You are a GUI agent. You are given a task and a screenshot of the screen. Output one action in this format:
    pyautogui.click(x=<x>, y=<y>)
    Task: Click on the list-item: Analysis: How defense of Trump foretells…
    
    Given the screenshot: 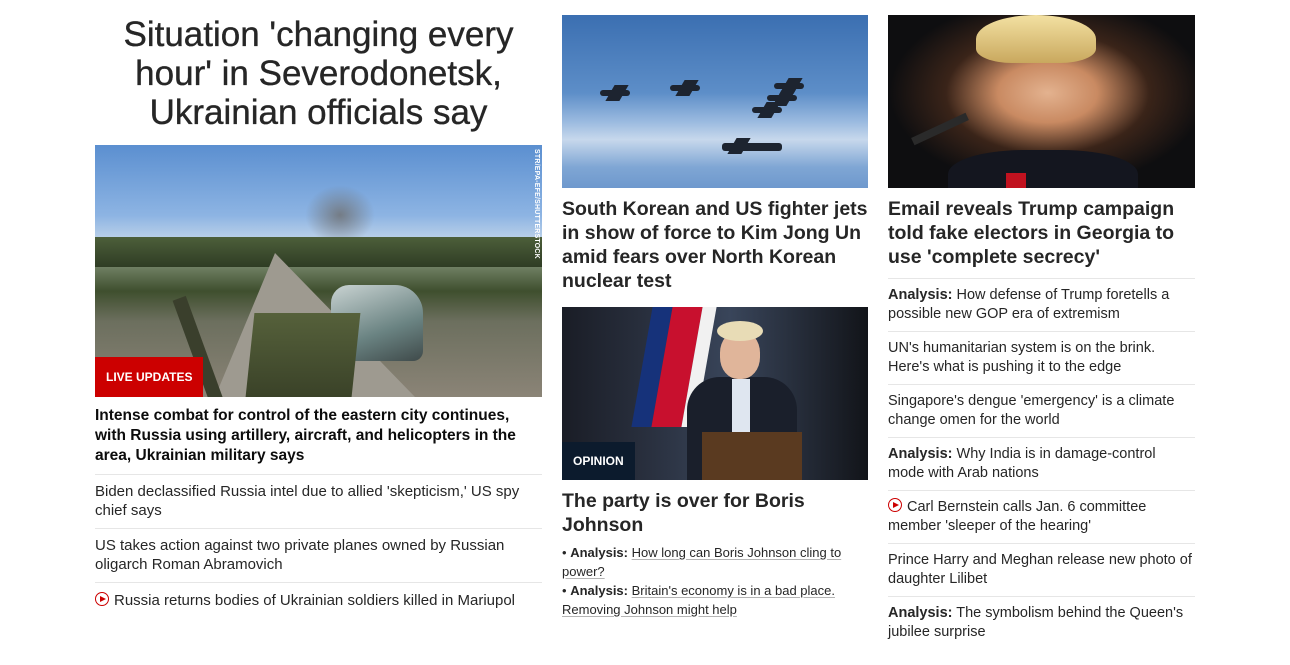 What is the action you would take?
    pyautogui.click(x=1041, y=304)
    